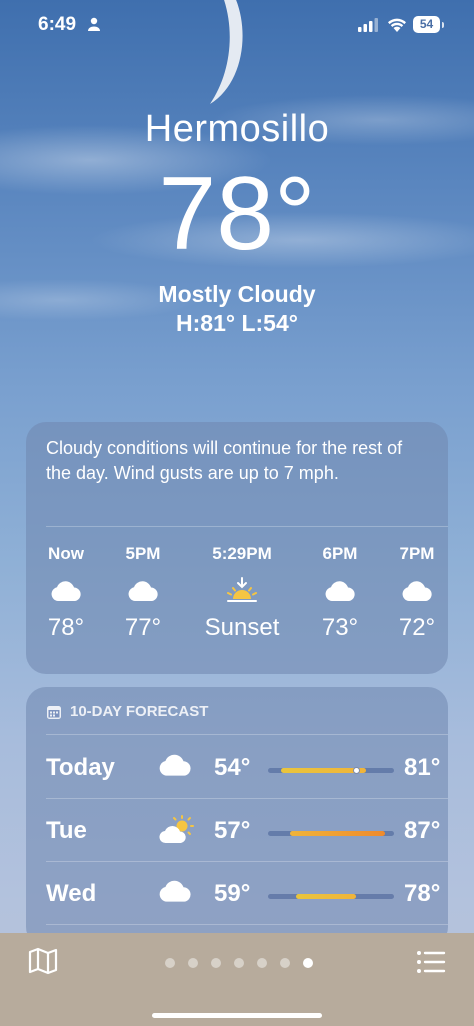  What do you see at coordinates (242, 553) in the screenshot?
I see `hour-label: 5:29PM` at bounding box center [242, 553].